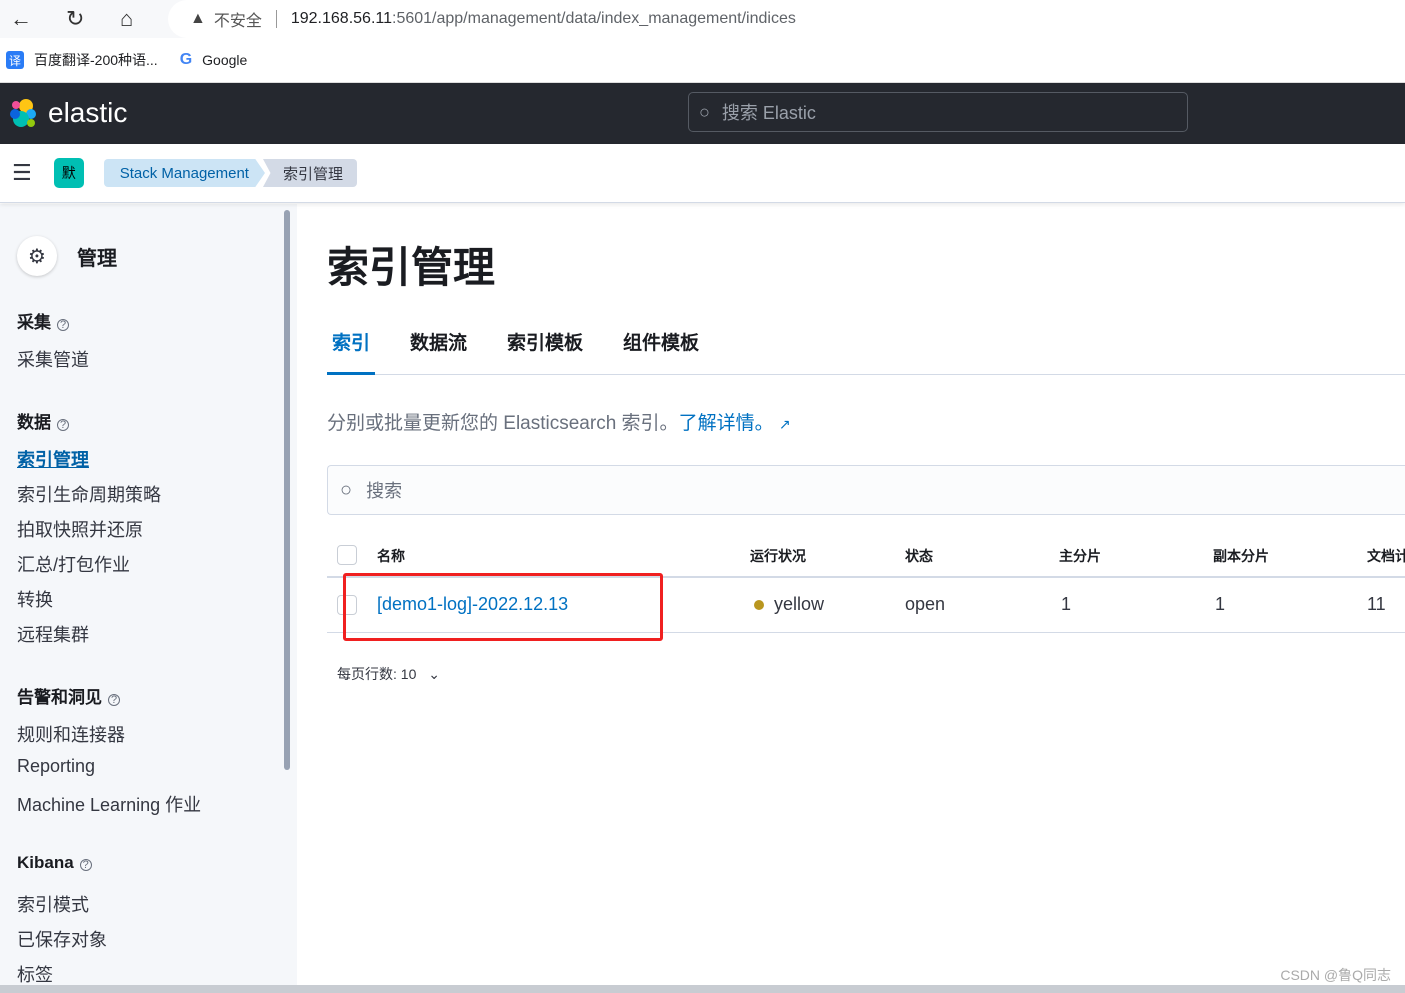  What do you see at coordinates (545, 352) in the screenshot?
I see `tab-index-templates: 索引模板` at bounding box center [545, 352].